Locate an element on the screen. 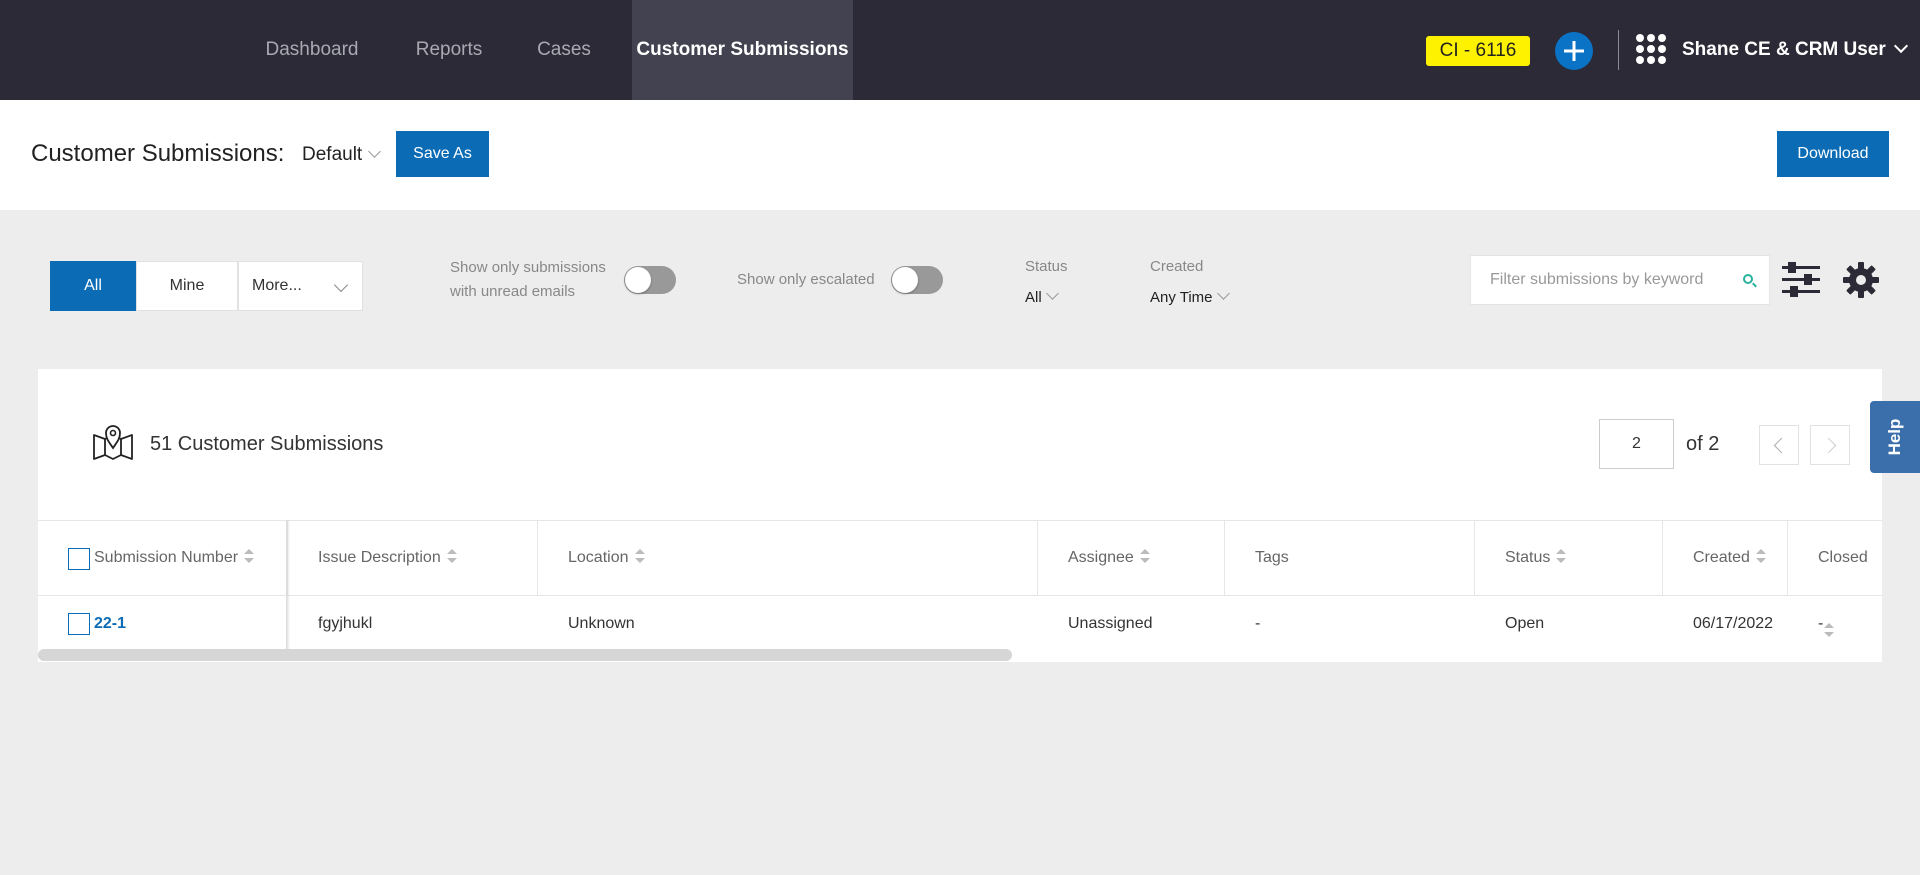  chevron-right-icon is located at coordinates (1828, 445).